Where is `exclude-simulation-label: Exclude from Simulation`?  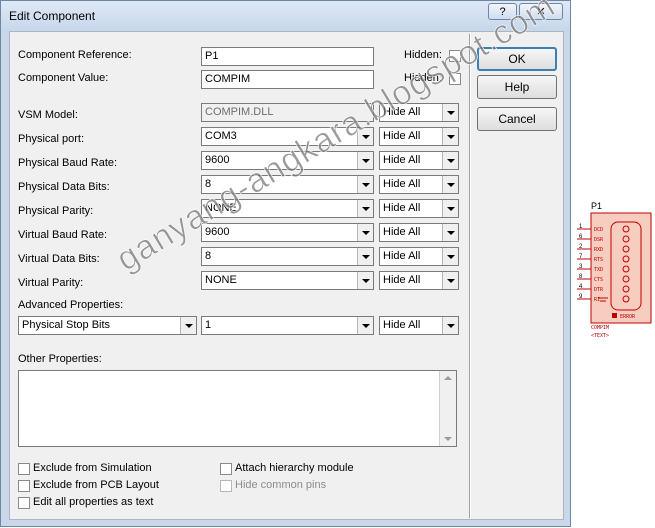 exclude-simulation-label: Exclude from Simulation is located at coordinates (92, 468).